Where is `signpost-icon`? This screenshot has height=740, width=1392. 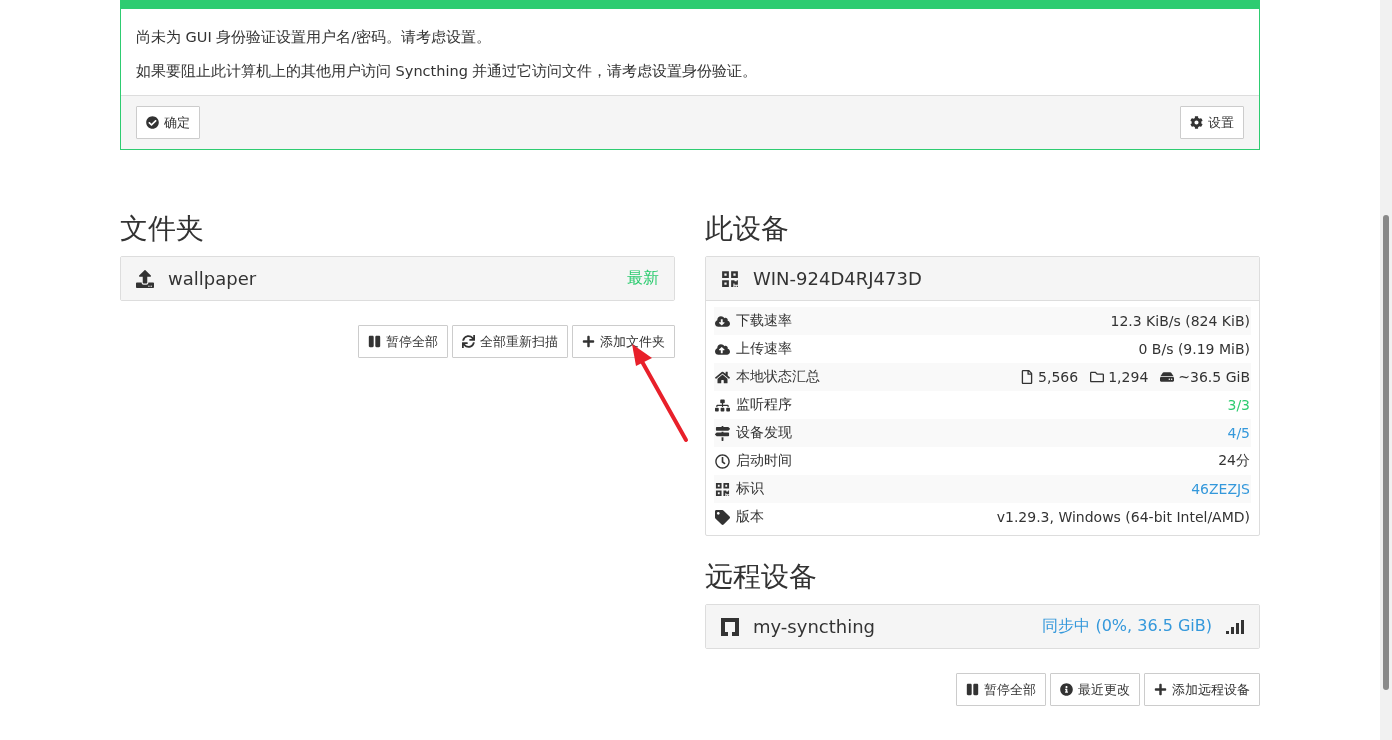 signpost-icon is located at coordinates (722, 433).